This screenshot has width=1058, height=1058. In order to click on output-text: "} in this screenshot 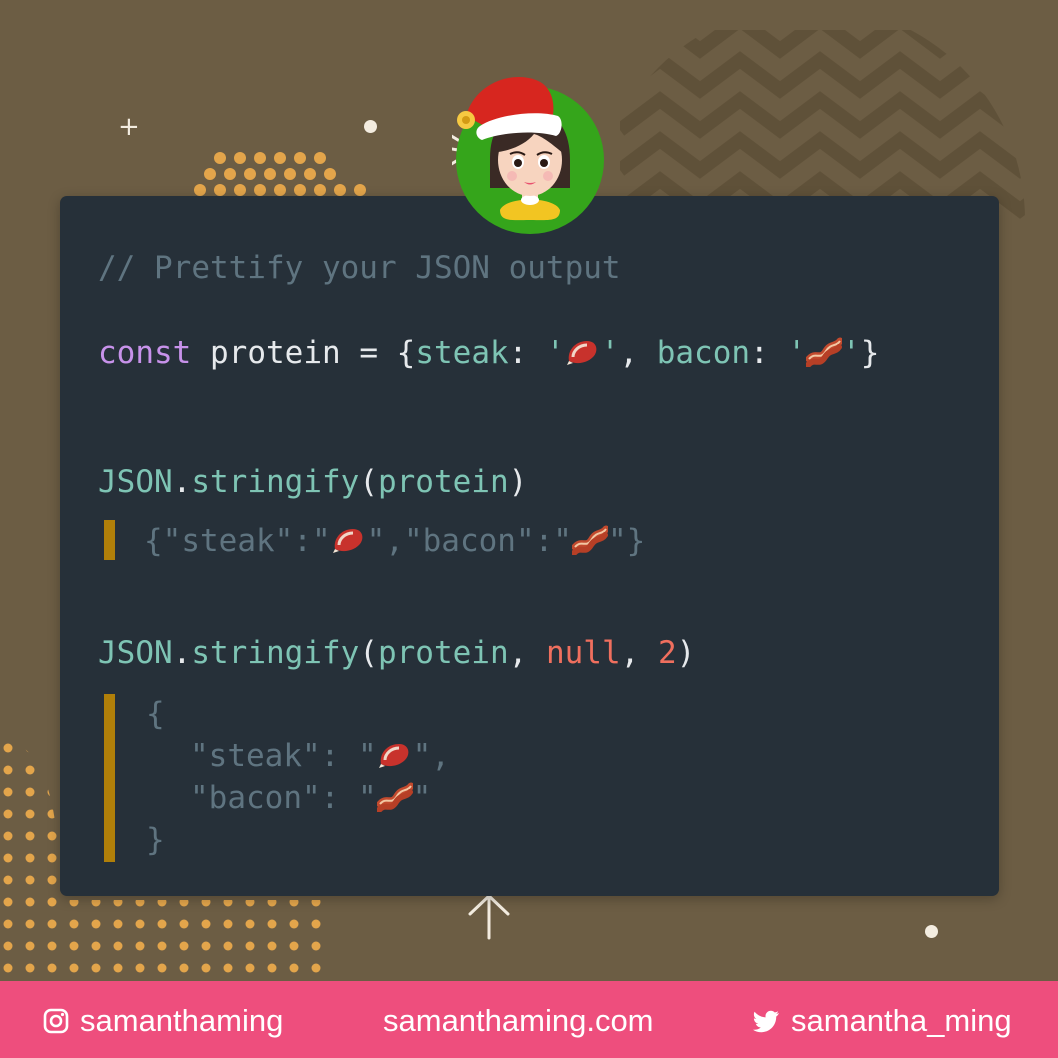, I will do `click(626, 541)`.